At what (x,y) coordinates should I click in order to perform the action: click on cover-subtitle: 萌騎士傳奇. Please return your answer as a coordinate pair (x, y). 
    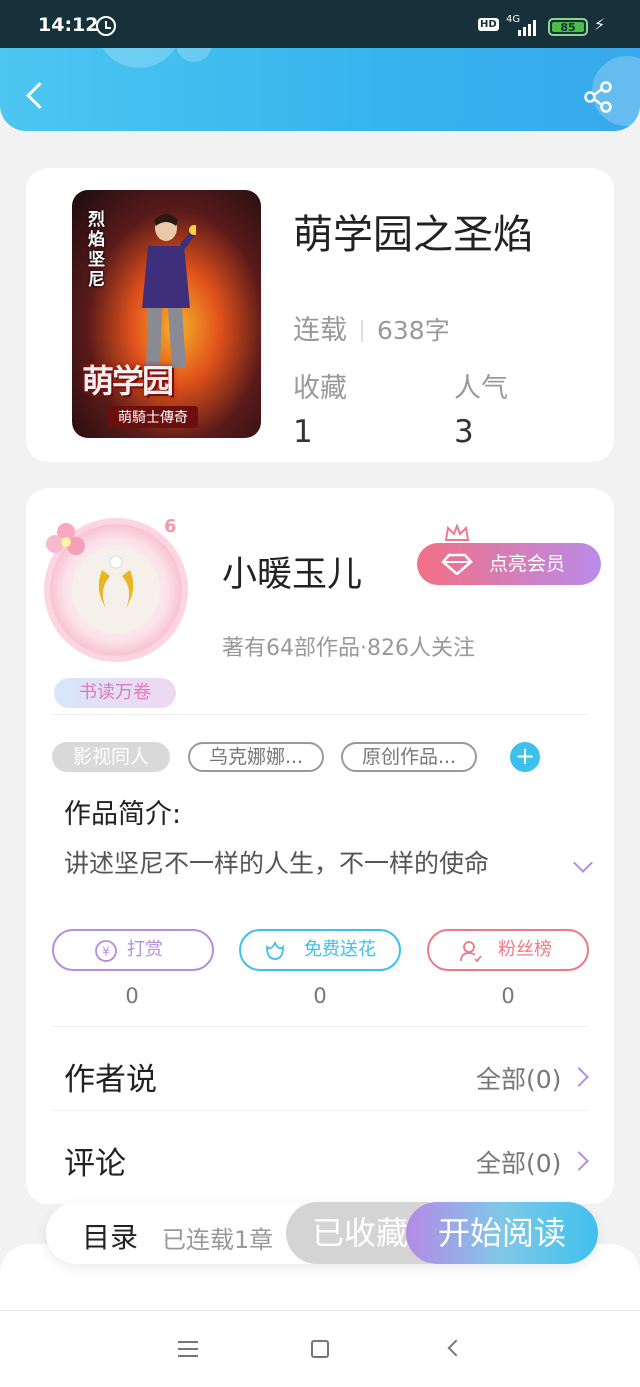
    Looking at the image, I should click on (153, 417).